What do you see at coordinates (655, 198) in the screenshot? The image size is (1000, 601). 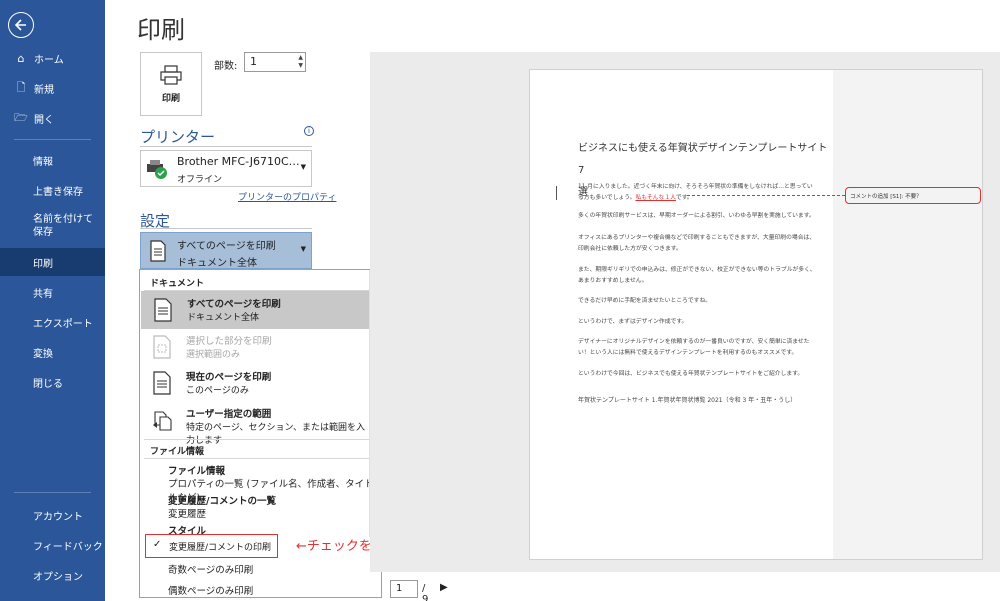 I see `preview-commented-text: 私もそんな１人` at bounding box center [655, 198].